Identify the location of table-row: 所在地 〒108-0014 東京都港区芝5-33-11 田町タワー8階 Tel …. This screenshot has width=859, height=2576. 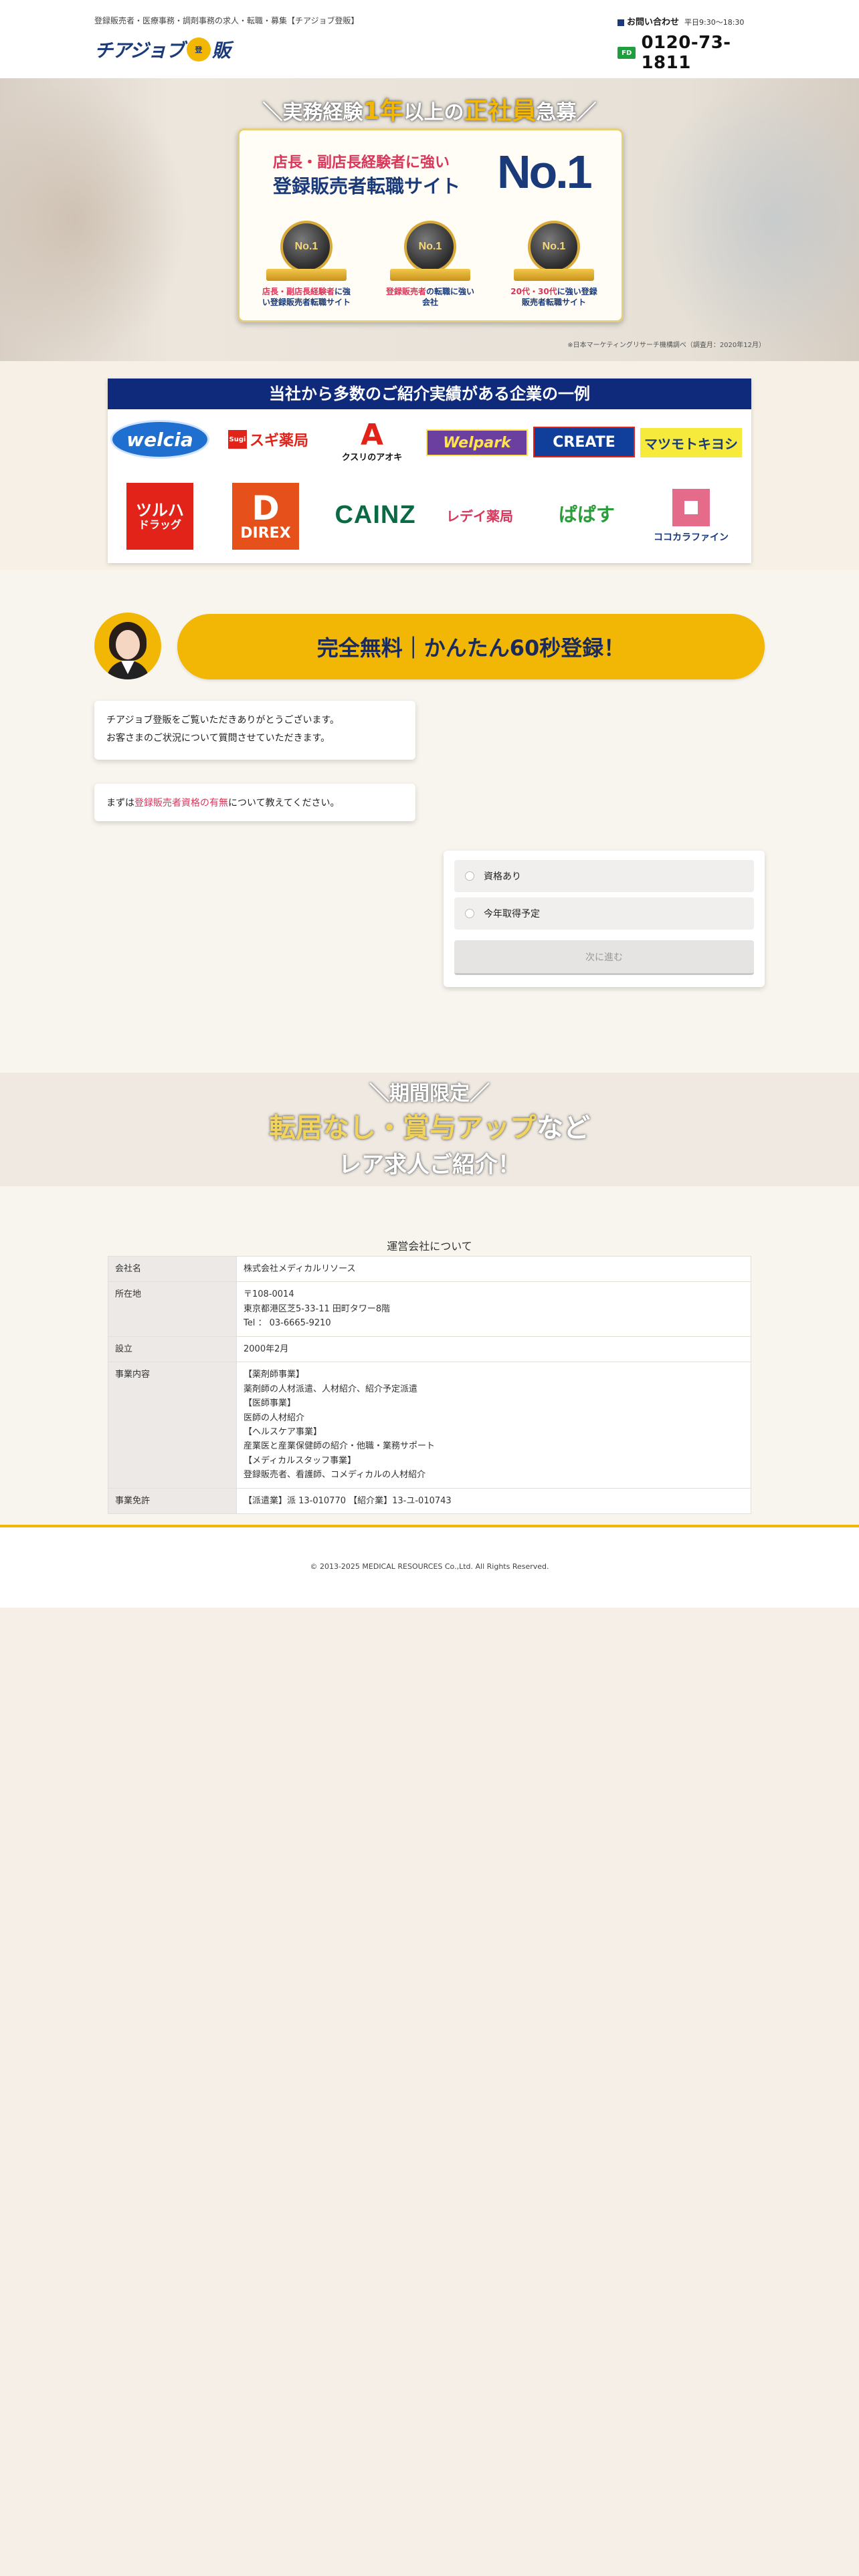
(429, 1309).